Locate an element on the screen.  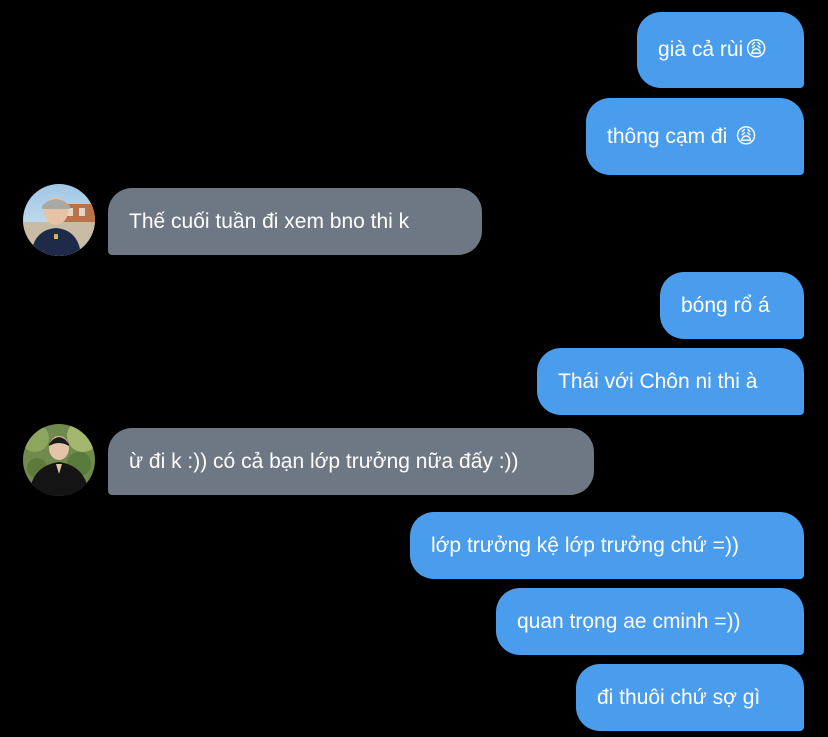
message-text: Thế cuối tuần đi xem bno thi k is located at coordinates (269, 221).